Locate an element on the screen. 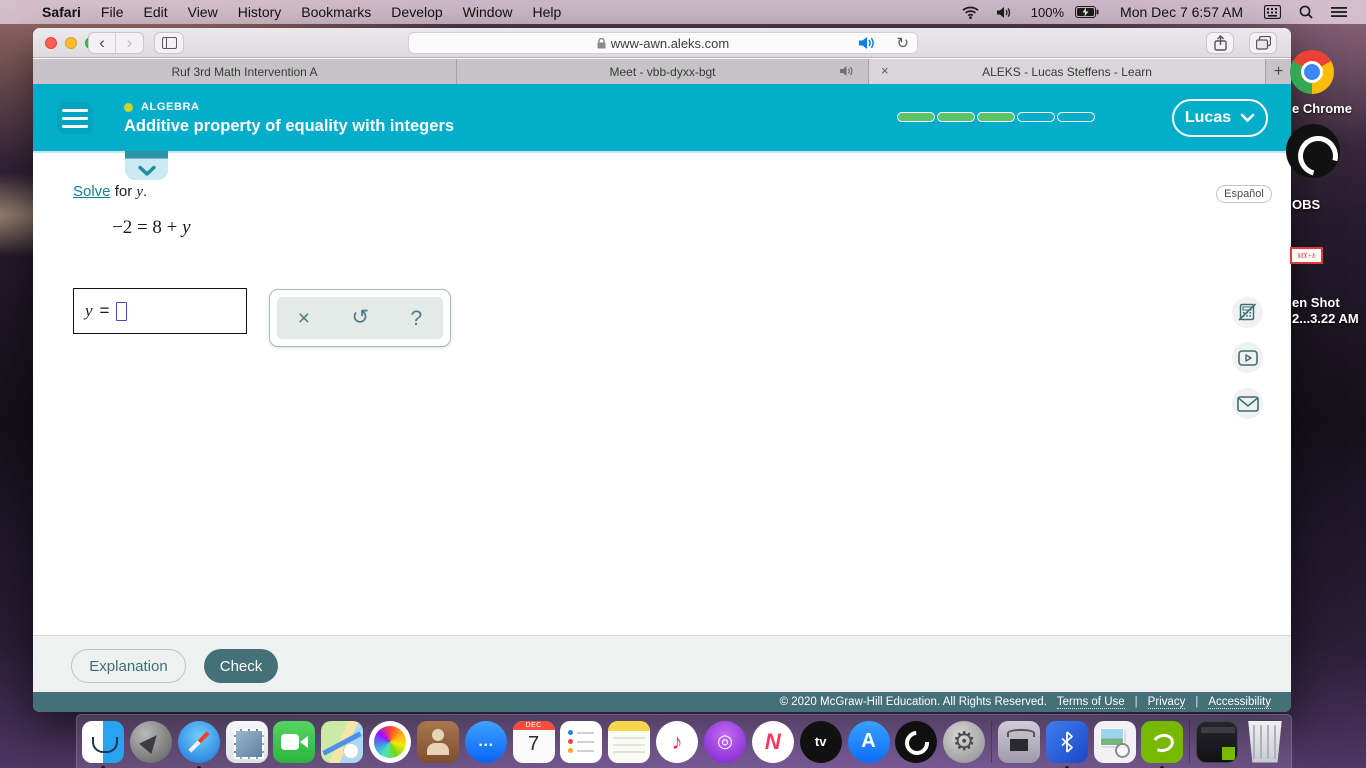  back-button: ‹ is located at coordinates (102, 43).